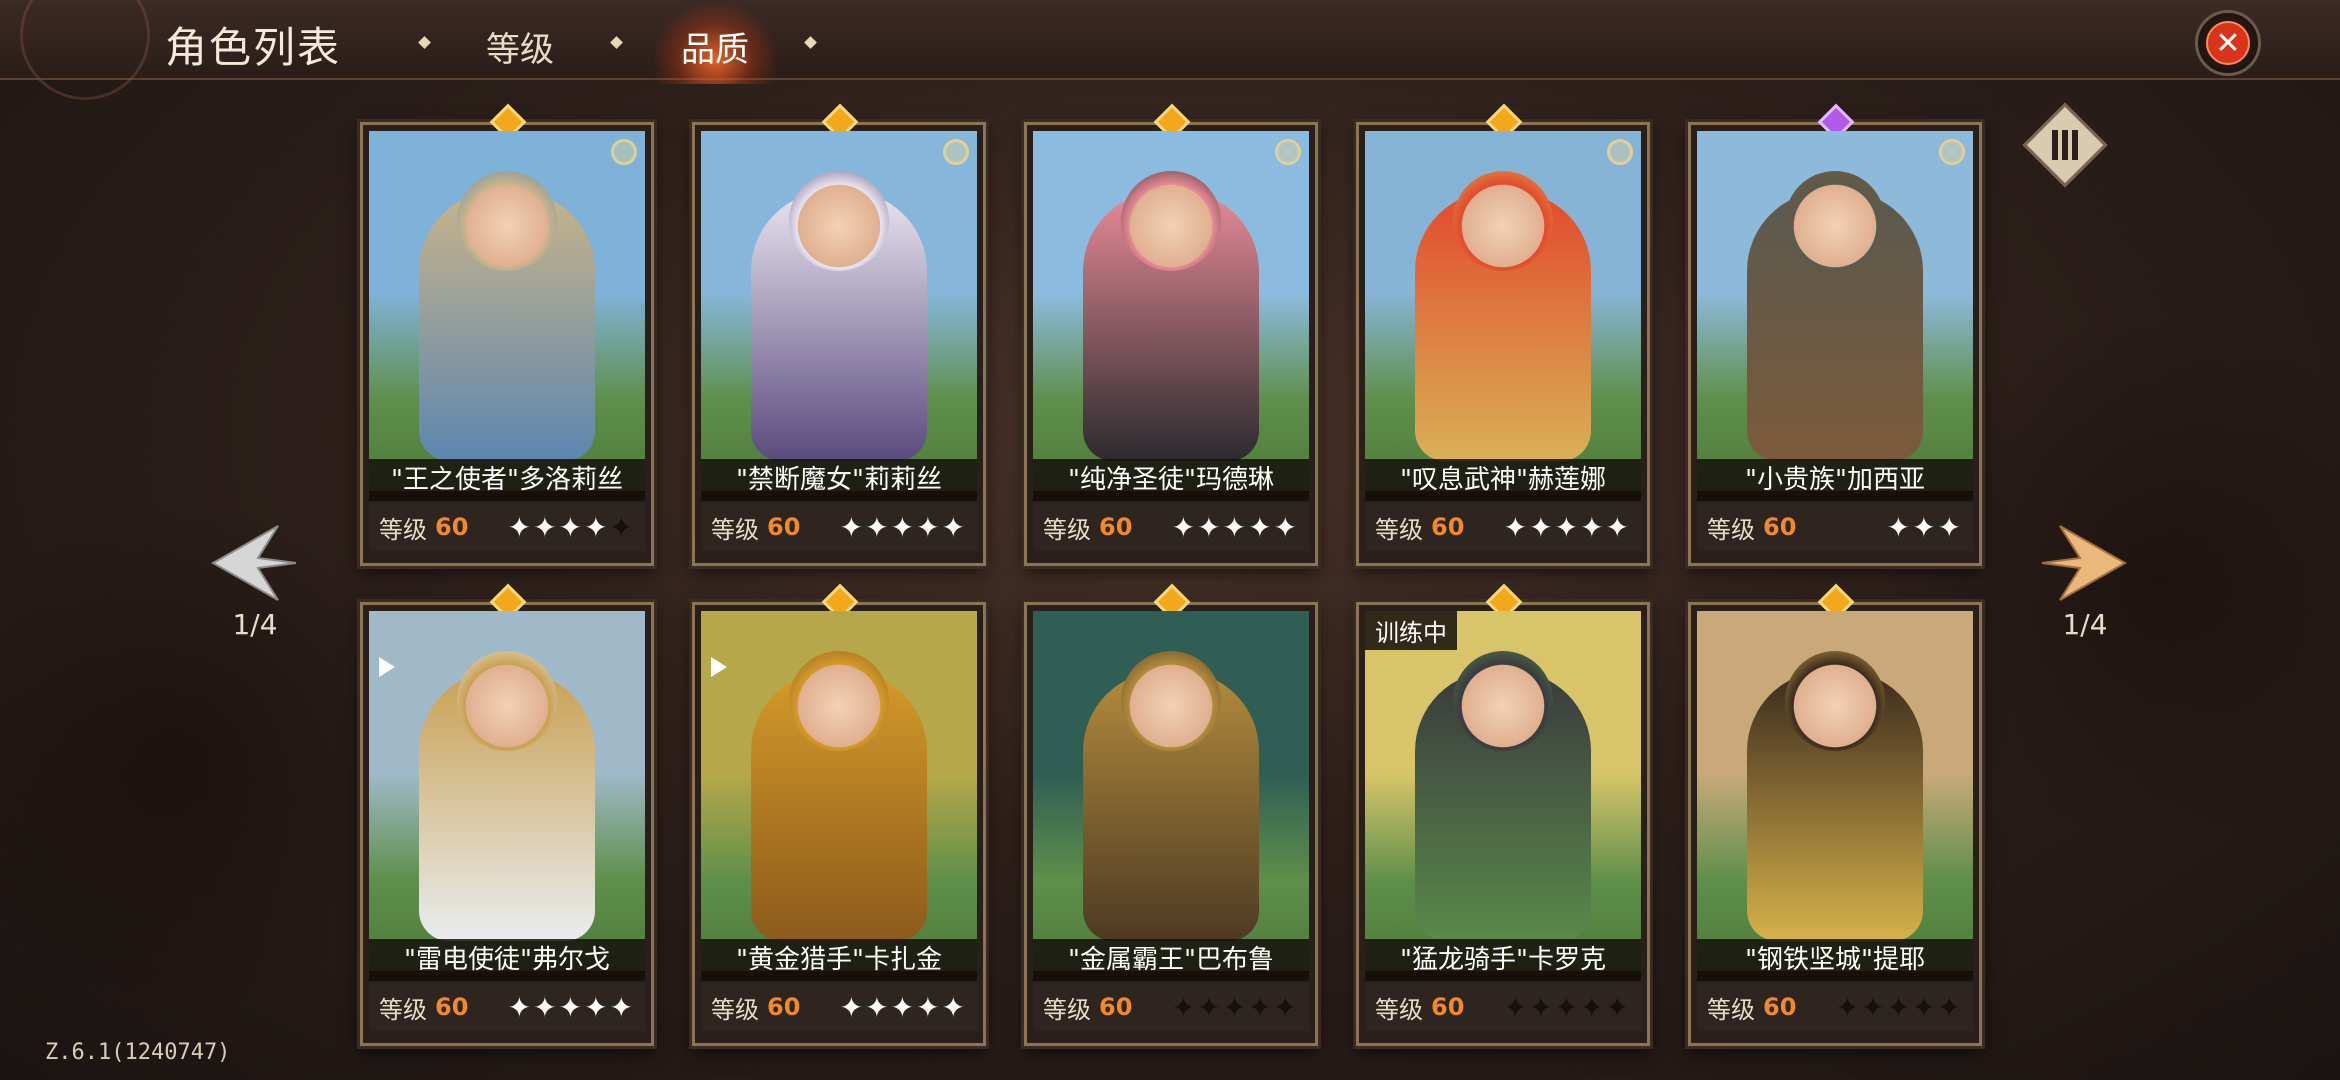 This screenshot has width=2340, height=1080. What do you see at coordinates (1835, 527) in the screenshot?
I see `level-row: 等级 60 ✦✦✦` at bounding box center [1835, 527].